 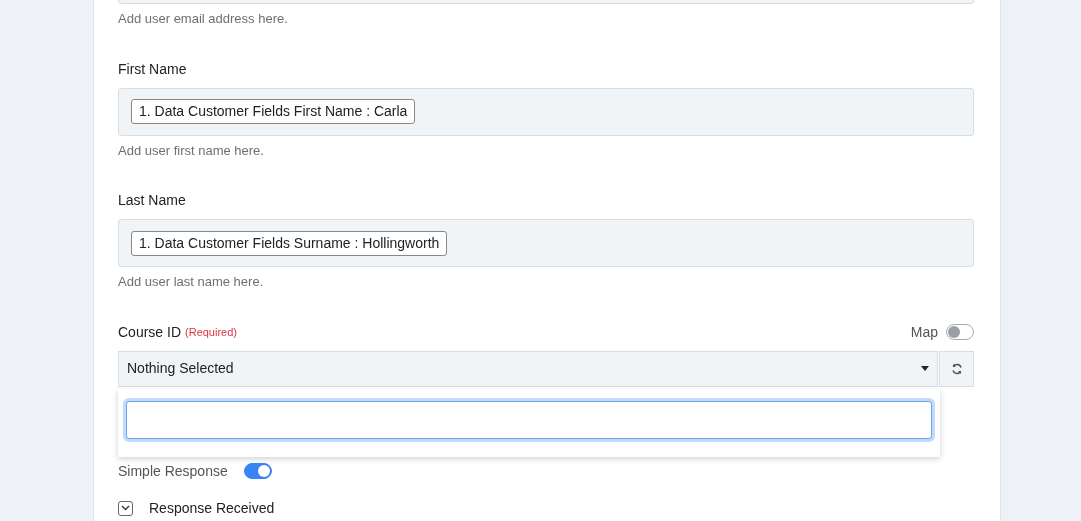 I want to click on map-label: Map, so click(x=924, y=332).